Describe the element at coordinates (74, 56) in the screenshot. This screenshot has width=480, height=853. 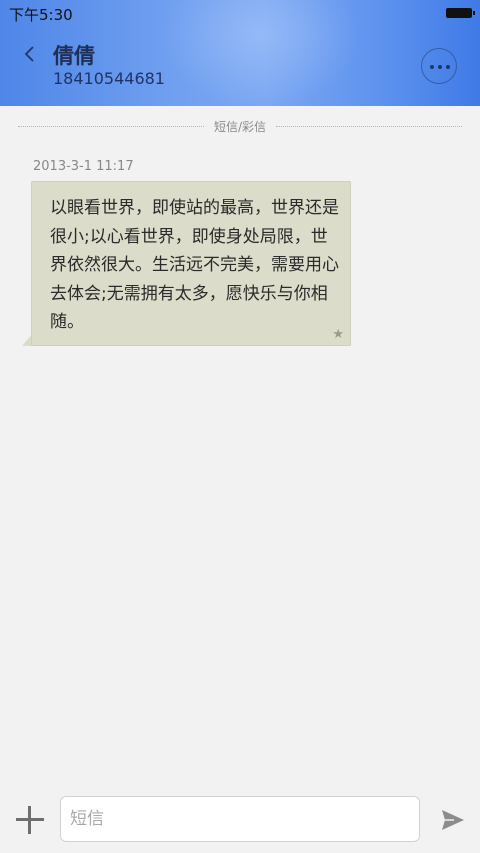
I see `contact-name: 倩倩` at that location.